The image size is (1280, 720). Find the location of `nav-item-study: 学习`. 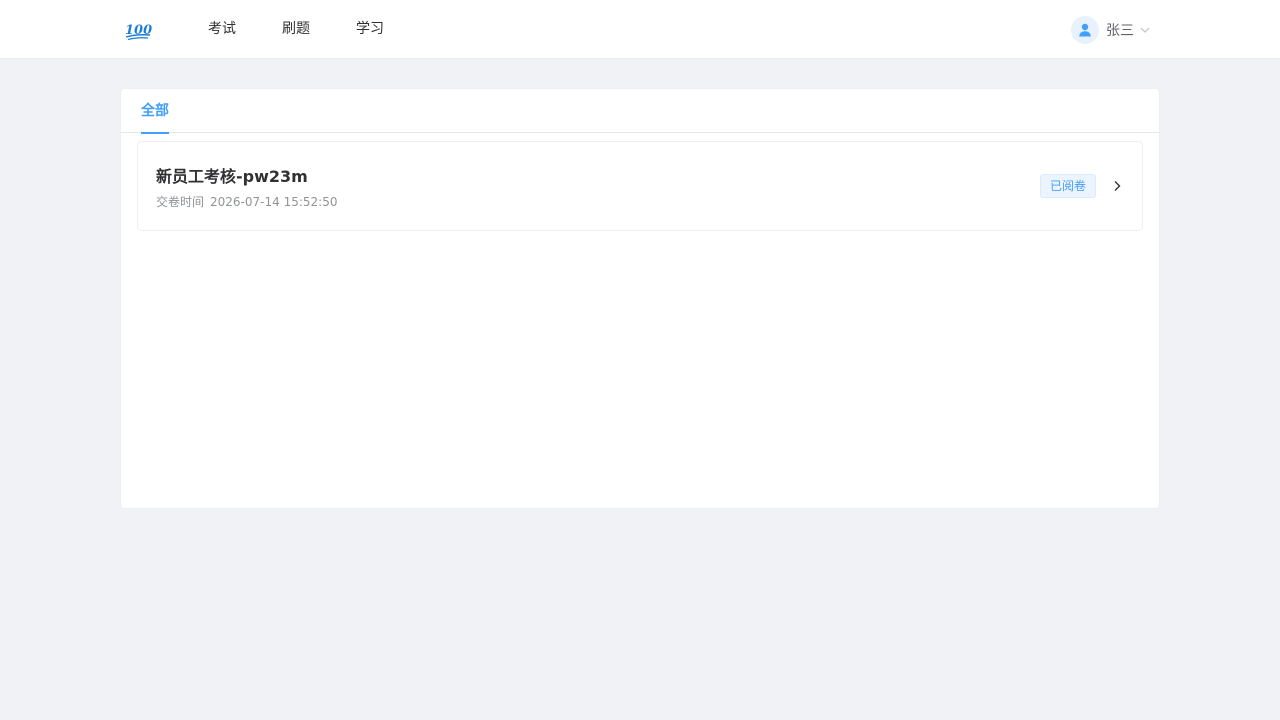

nav-item-study: 学习 is located at coordinates (370, 29).